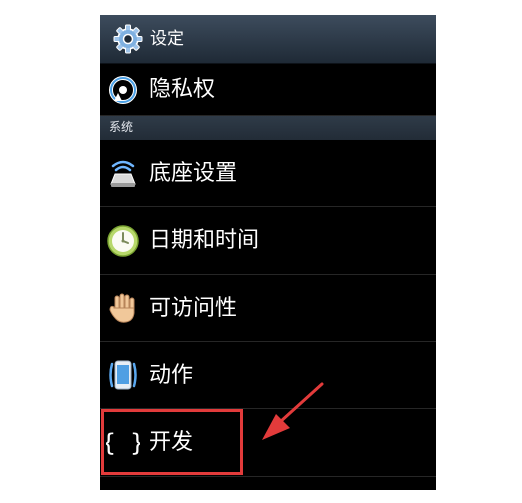 This screenshot has width=522, height=503. I want to click on hand-icon, so click(122, 308).